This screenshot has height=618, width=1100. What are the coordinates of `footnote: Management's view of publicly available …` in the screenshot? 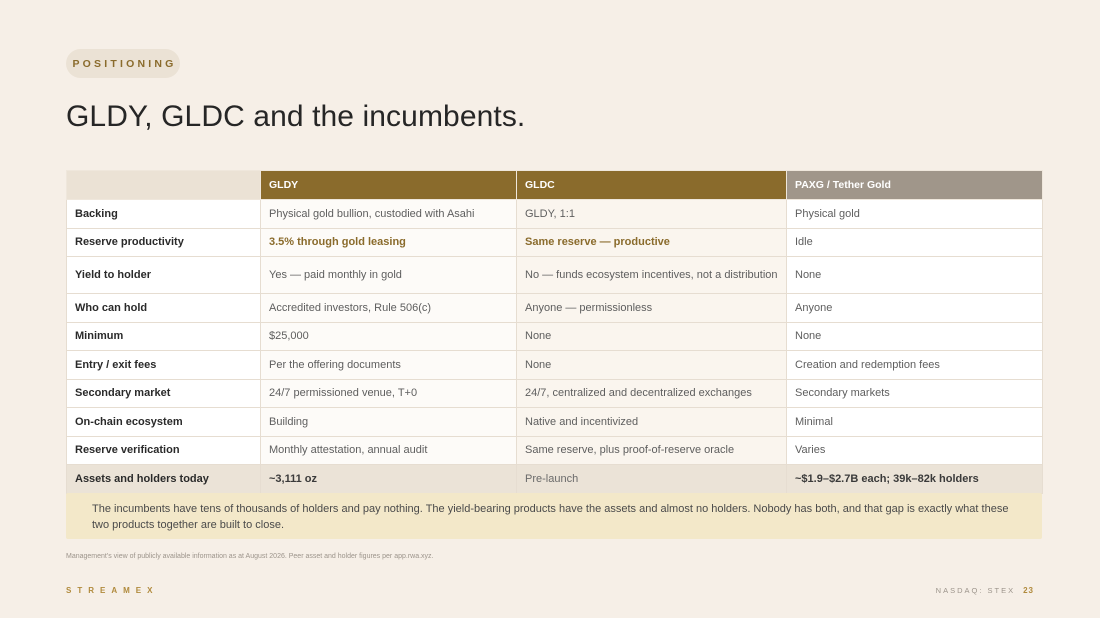 It's located at (250, 556).